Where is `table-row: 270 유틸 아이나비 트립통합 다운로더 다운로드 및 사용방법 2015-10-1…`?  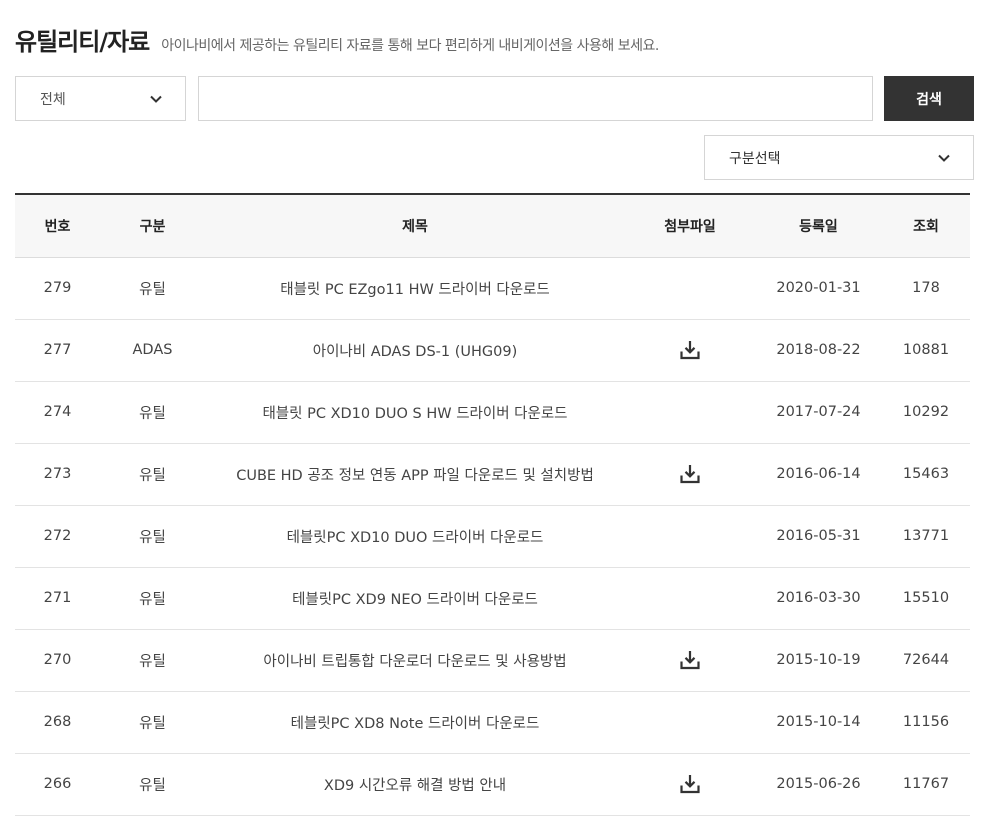 table-row: 270 유틸 아이나비 트립통합 다운로더 다운로드 및 사용방법 2015-10-1… is located at coordinates (492, 660).